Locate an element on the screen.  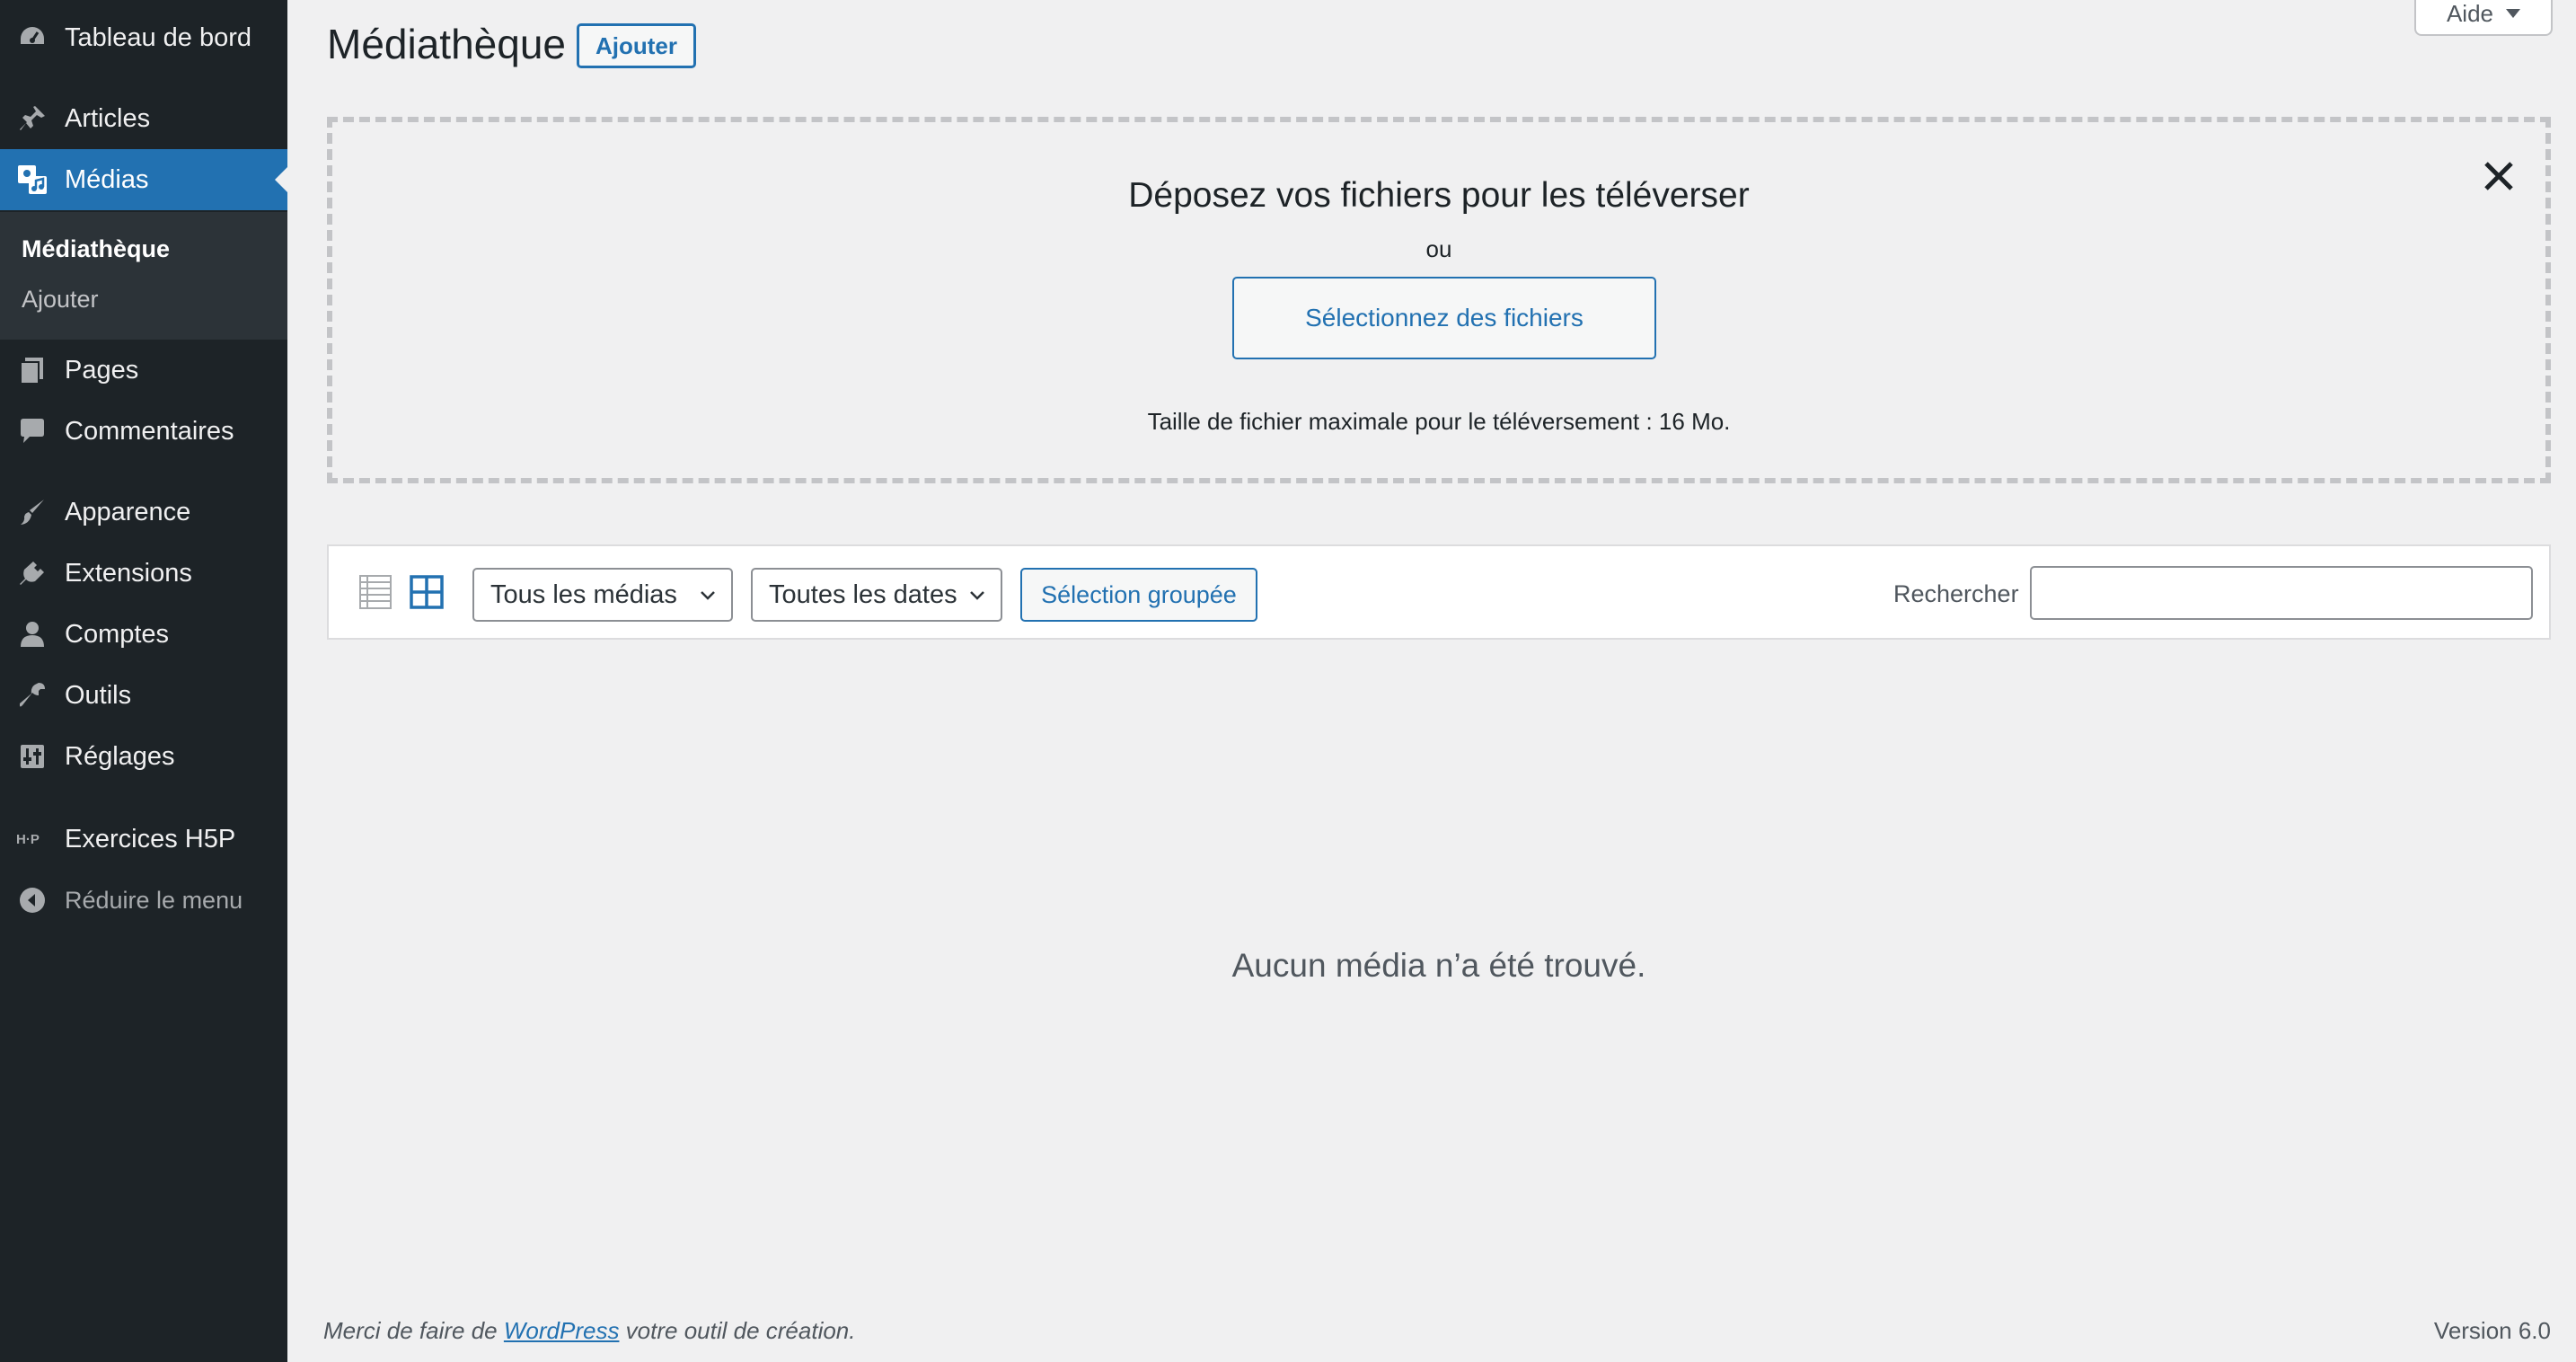
sidebar-item-label: Extensions is located at coordinates (128, 573).